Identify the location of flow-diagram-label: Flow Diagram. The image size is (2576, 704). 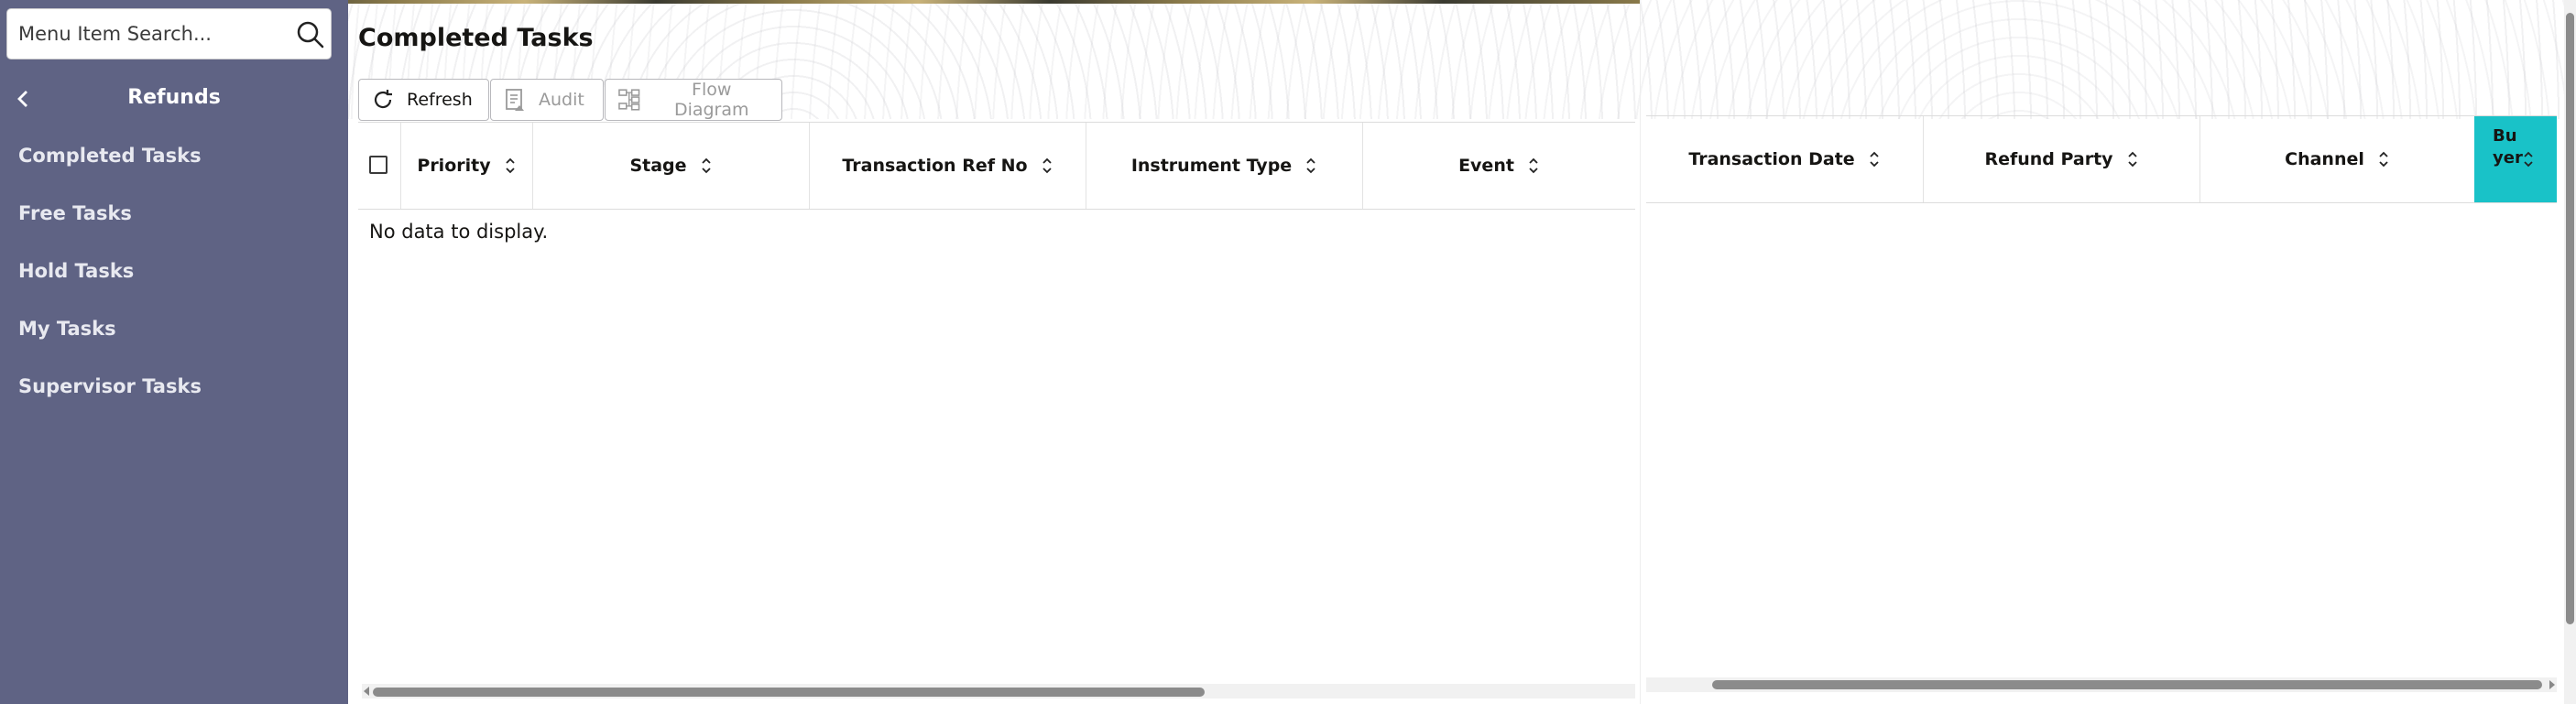
(711, 100).